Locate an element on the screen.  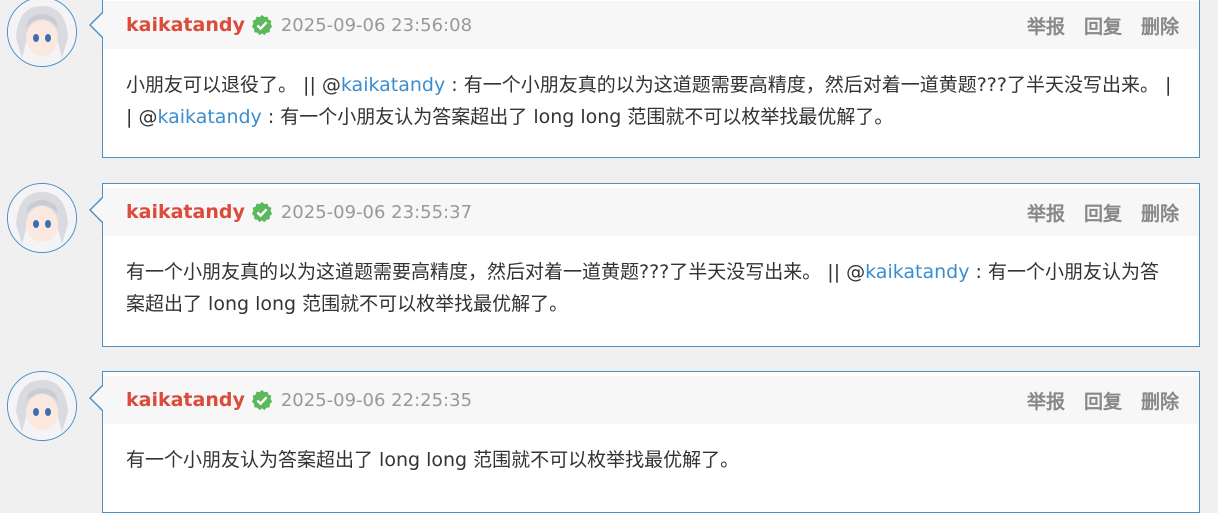
timestamp: 2025-09-06 22:25:35 is located at coordinates (376, 400).